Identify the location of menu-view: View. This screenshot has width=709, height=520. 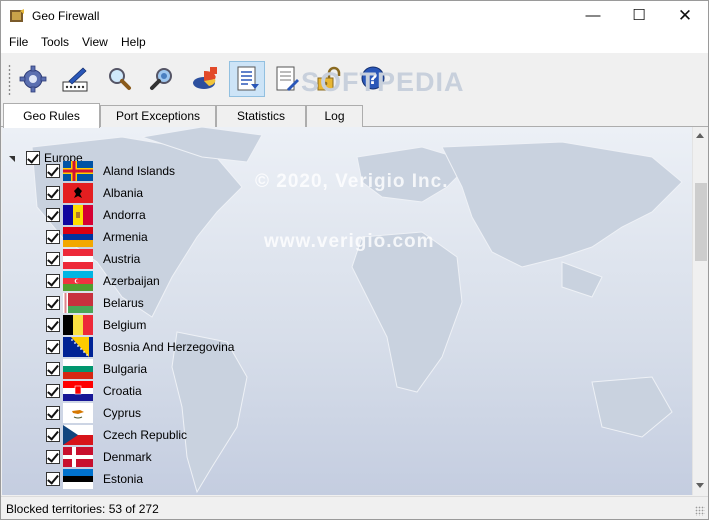
(95, 42).